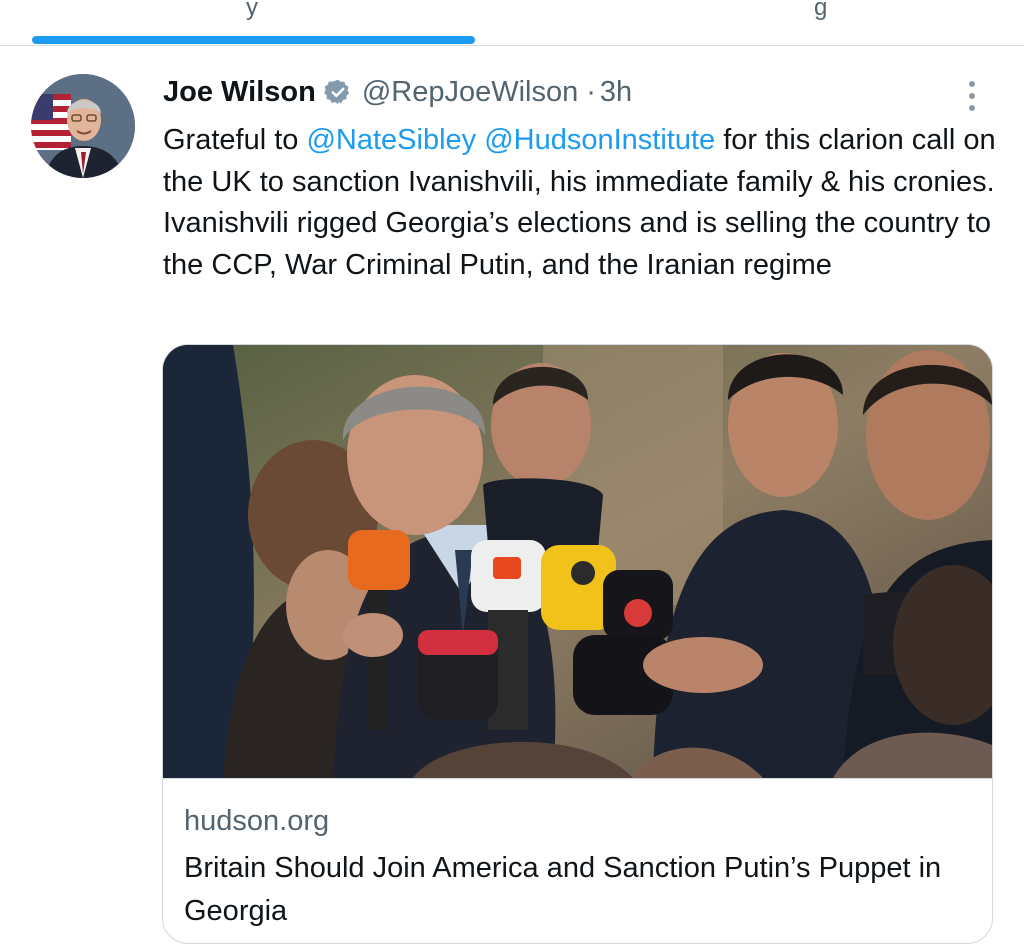  Describe the element at coordinates (512, 23) in the screenshot. I see `top-tab-strip: y g` at that location.